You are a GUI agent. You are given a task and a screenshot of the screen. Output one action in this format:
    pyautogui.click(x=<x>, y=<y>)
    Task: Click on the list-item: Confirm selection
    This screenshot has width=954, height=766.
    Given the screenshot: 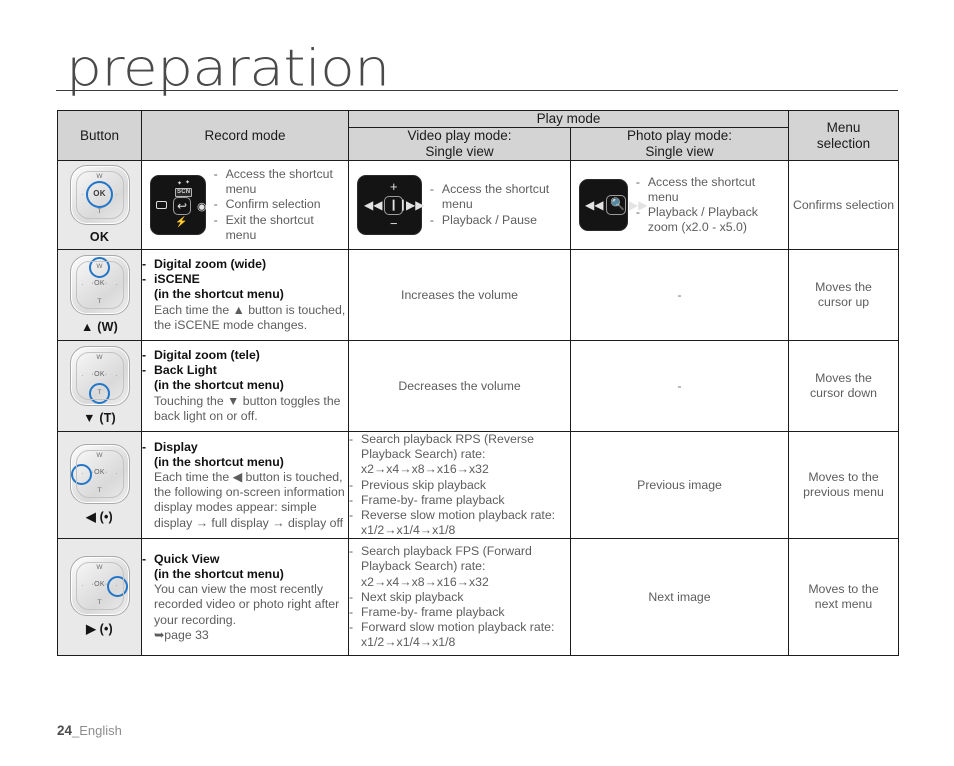 What is the action you would take?
    pyautogui.click(x=278, y=204)
    